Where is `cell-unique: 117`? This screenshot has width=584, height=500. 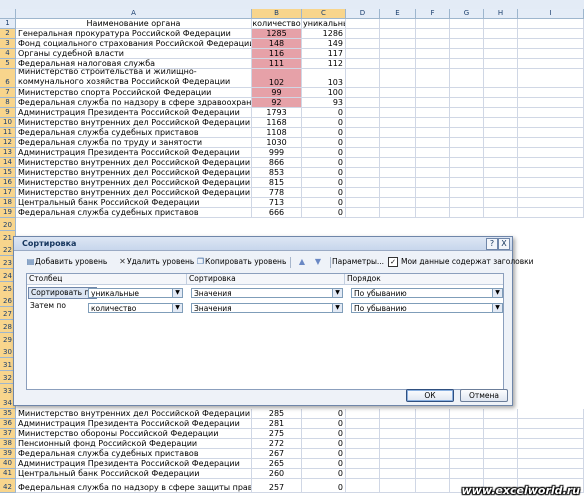
cell-unique: 117 is located at coordinates (324, 54).